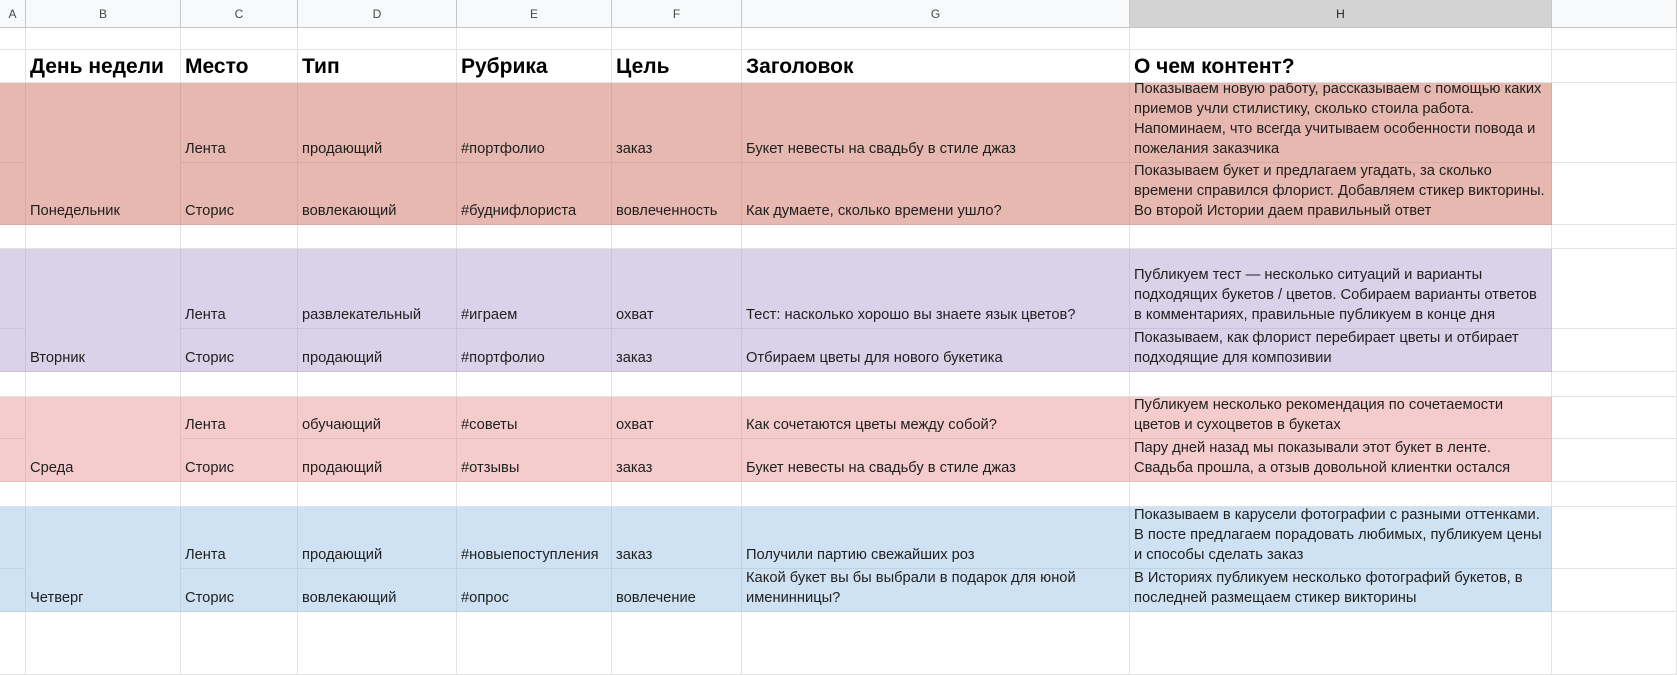 The height and width of the screenshot is (675, 1677). I want to click on column-header-d: D, so click(377, 14).